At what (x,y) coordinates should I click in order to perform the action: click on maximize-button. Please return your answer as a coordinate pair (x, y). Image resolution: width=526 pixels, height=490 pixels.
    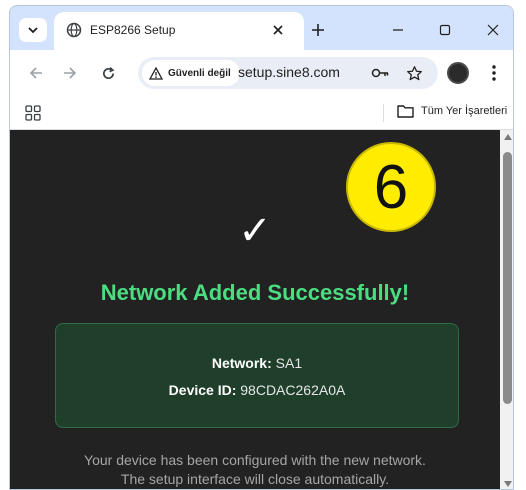
    Looking at the image, I should click on (445, 30).